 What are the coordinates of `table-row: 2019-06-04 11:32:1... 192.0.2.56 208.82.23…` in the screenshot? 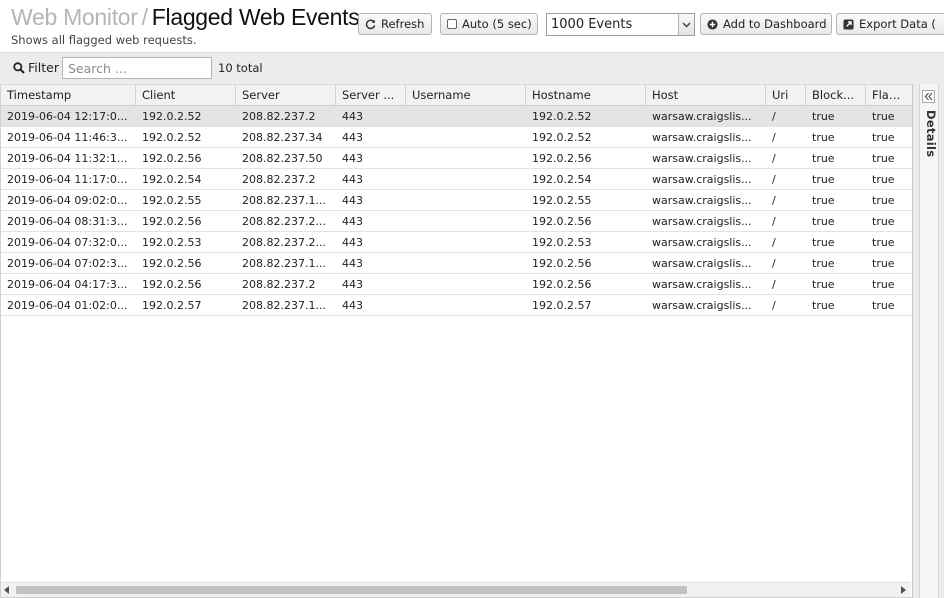 It's located at (456, 158).